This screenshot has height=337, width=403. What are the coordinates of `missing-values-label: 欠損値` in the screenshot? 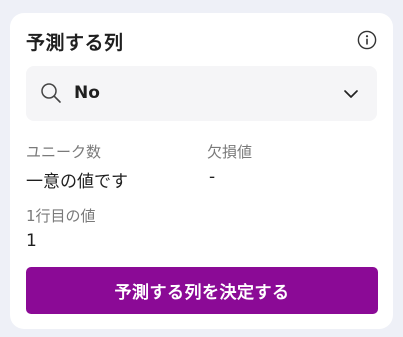 It's located at (230, 152).